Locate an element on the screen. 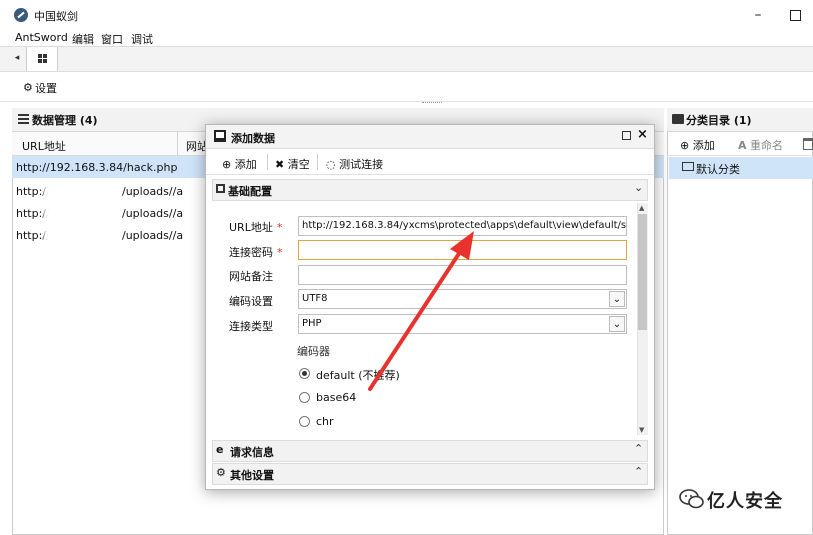 Image resolution: width=813 pixels, height=535 pixels. maximize-button is located at coordinates (795, 15).